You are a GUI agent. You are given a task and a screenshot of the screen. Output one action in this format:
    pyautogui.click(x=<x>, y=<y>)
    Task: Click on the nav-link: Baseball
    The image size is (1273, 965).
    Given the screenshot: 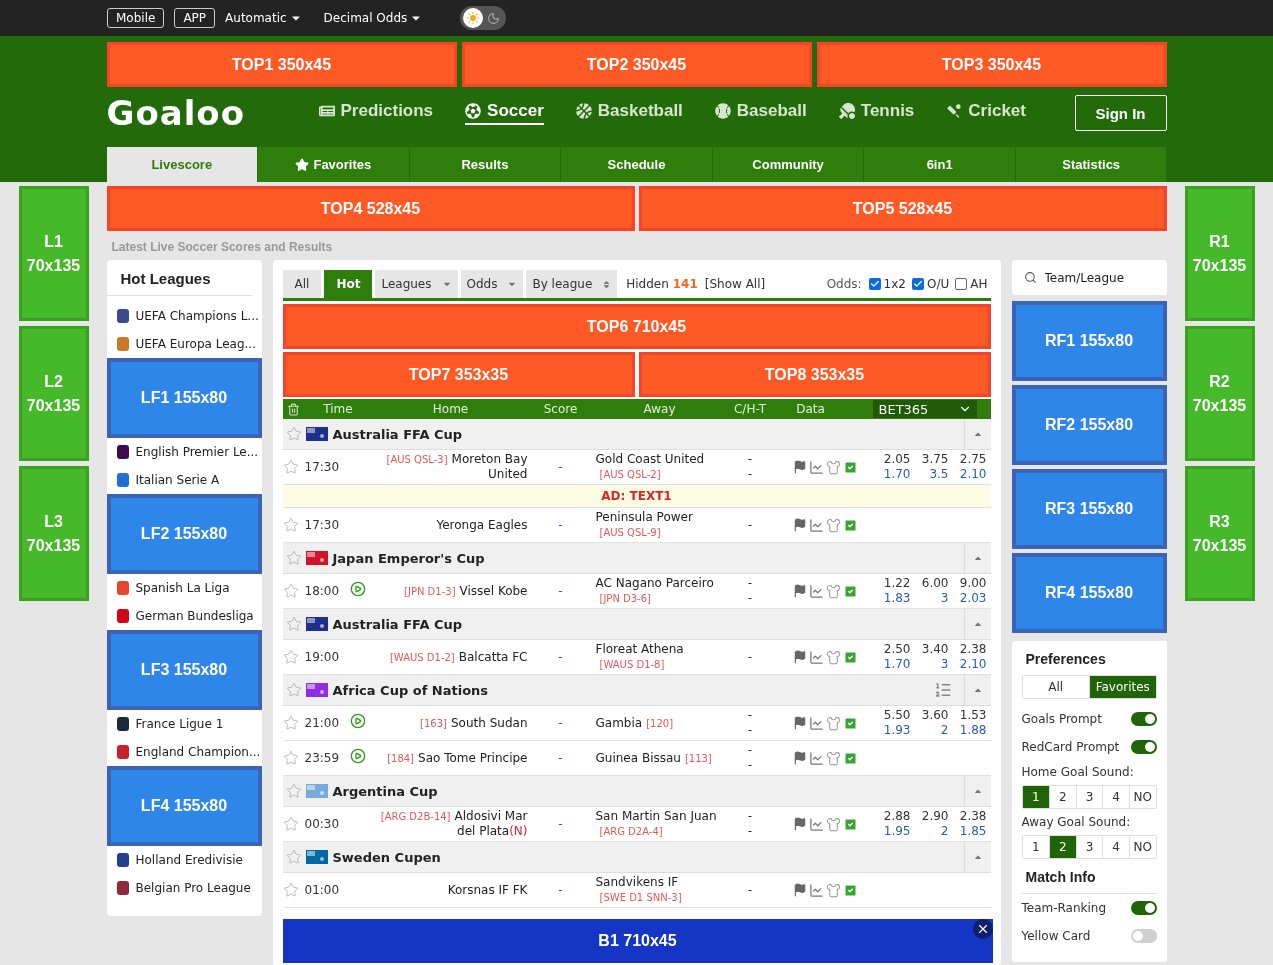 What is the action you would take?
    pyautogui.click(x=760, y=113)
    